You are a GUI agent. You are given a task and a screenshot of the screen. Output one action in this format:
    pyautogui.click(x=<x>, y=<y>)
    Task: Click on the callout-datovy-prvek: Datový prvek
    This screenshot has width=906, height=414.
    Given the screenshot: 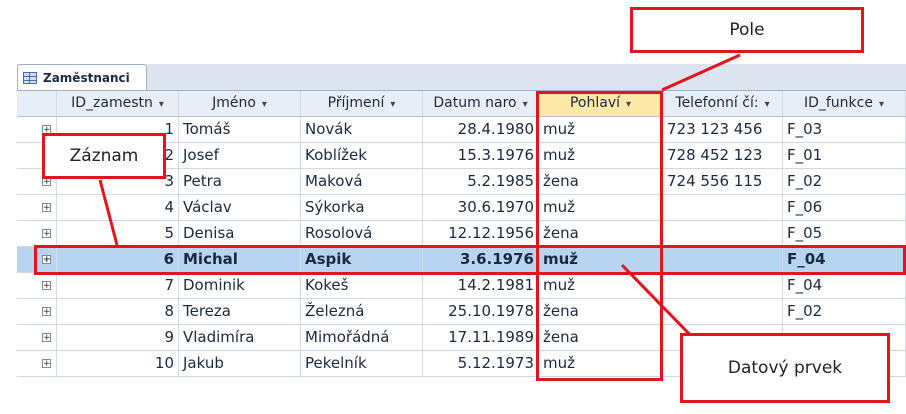 What is the action you would take?
    pyautogui.click(x=785, y=368)
    